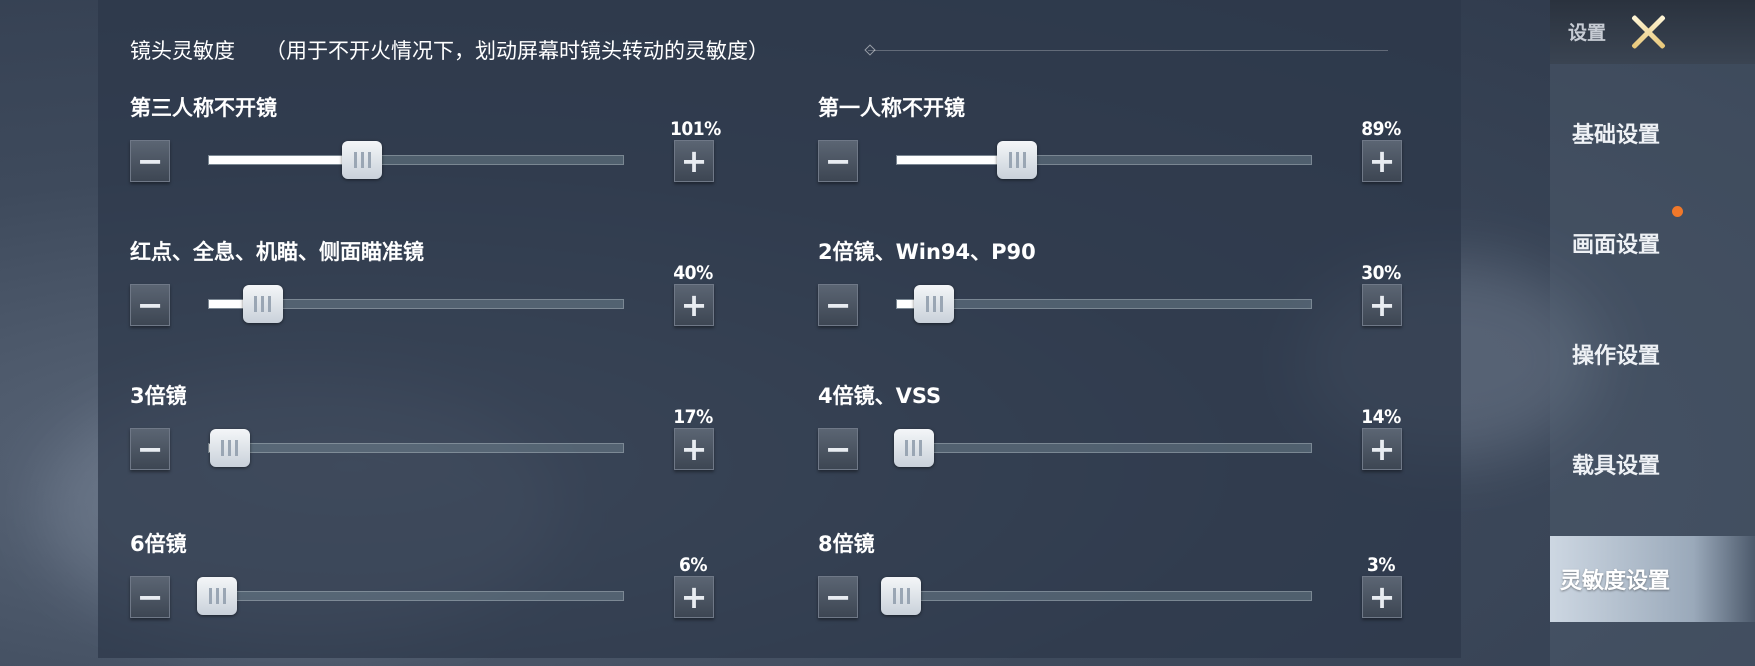  Describe the element at coordinates (1616, 135) in the screenshot. I see `sidebar-item-label: 基础设置` at that location.